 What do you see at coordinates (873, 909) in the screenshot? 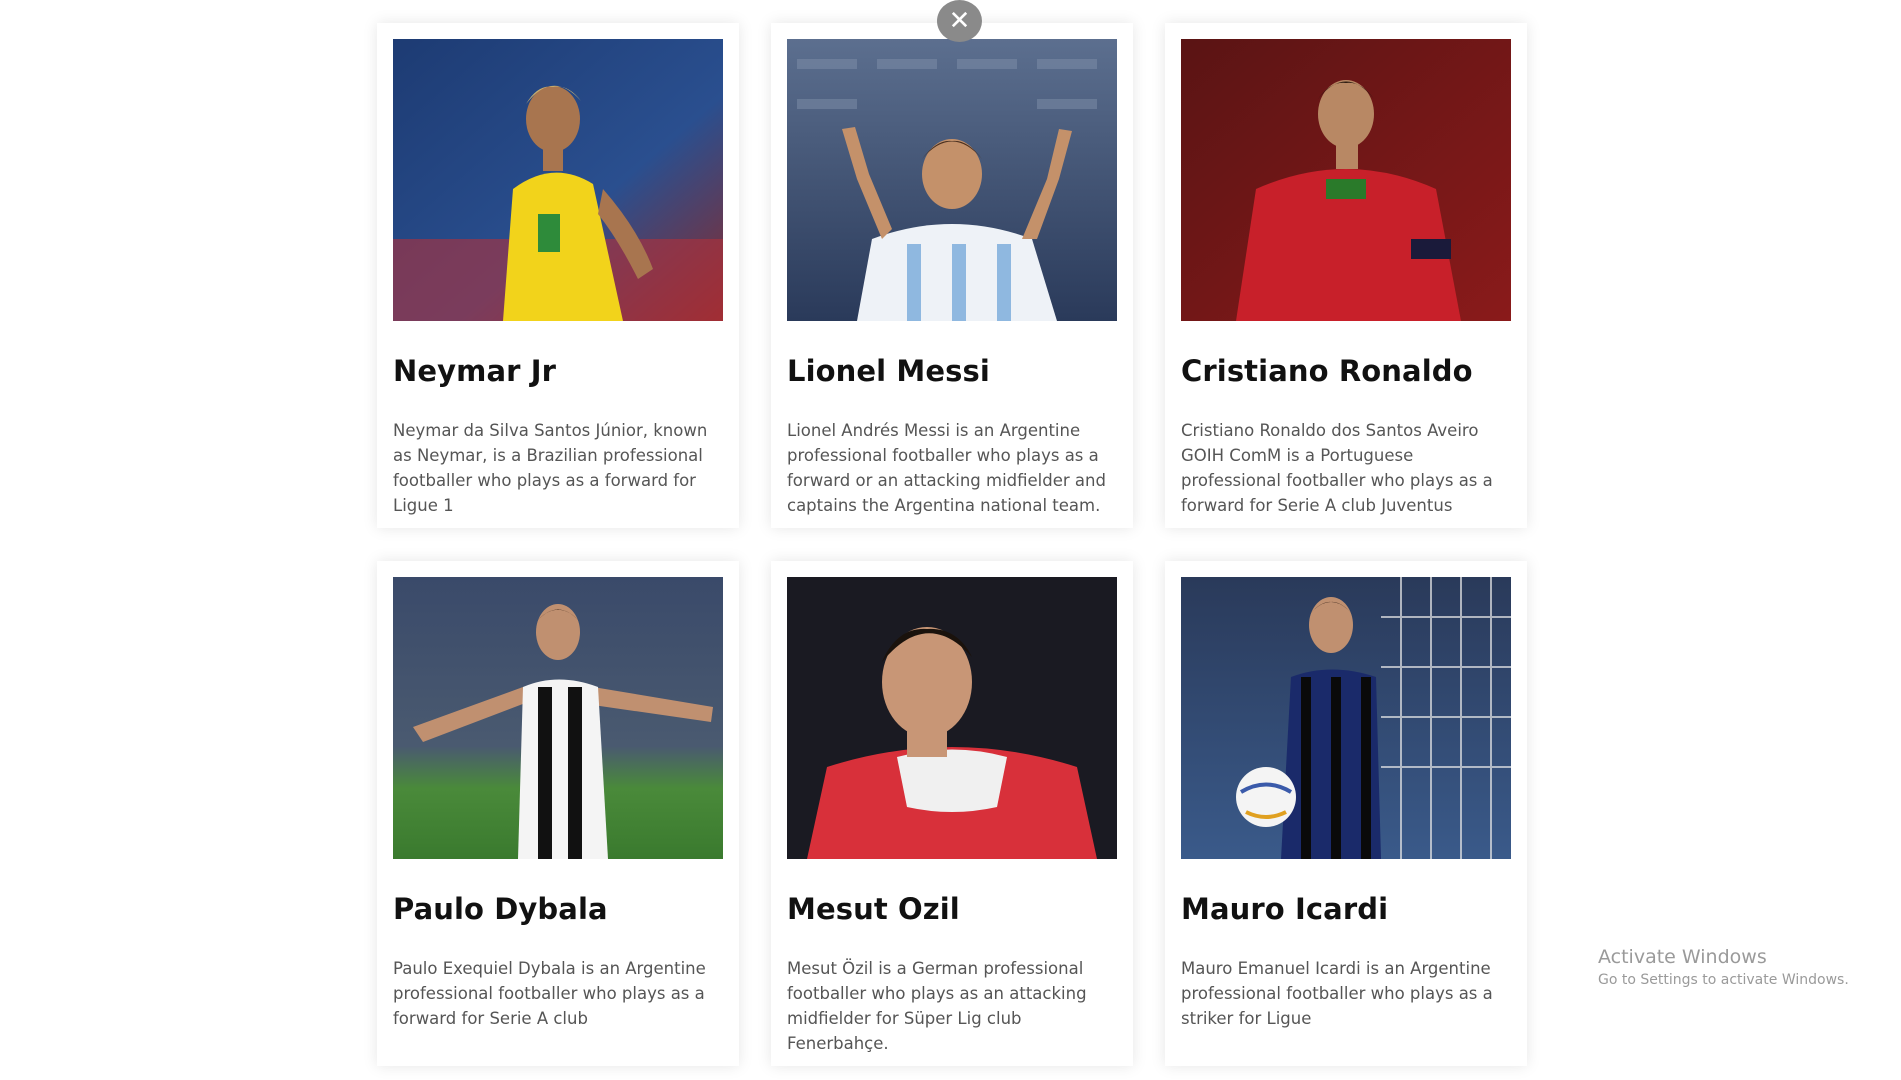
I see `player-name: Mesut Ozil` at bounding box center [873, 909].